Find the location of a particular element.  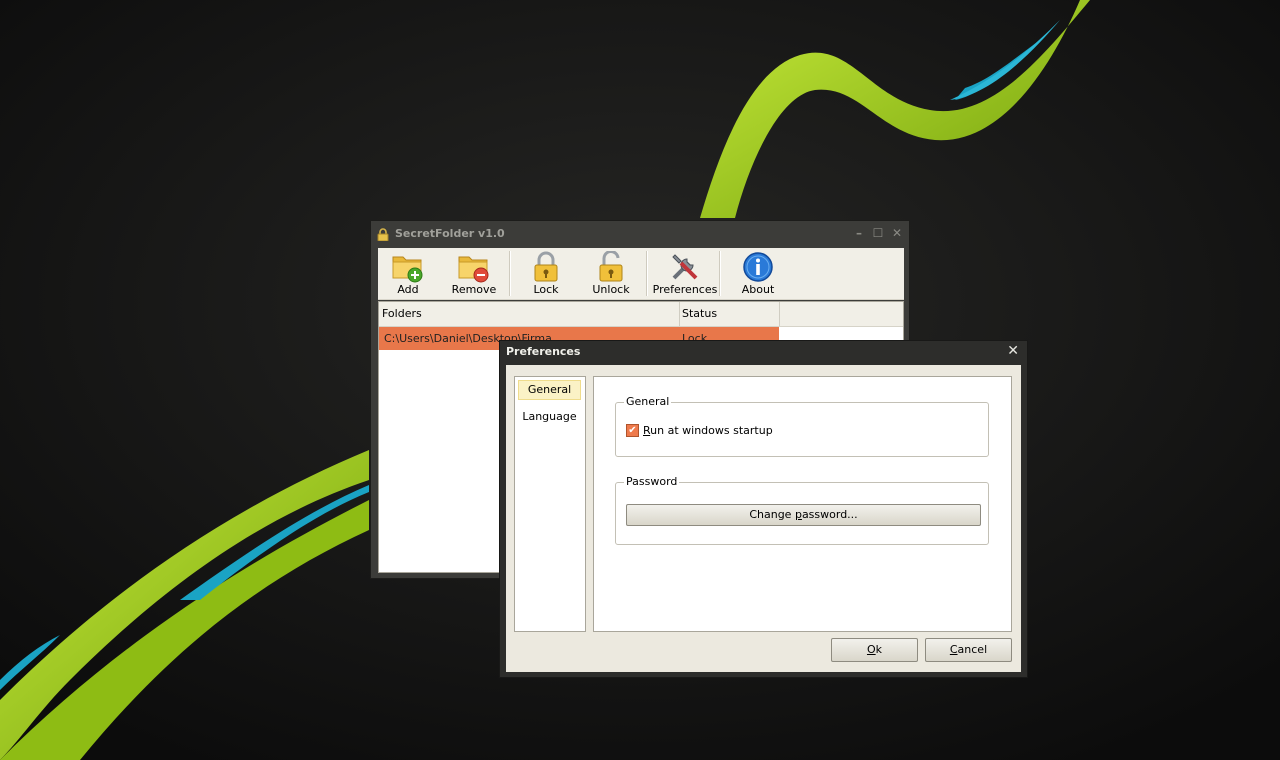

accelerator-key: p is located at coordinates (798, 514).